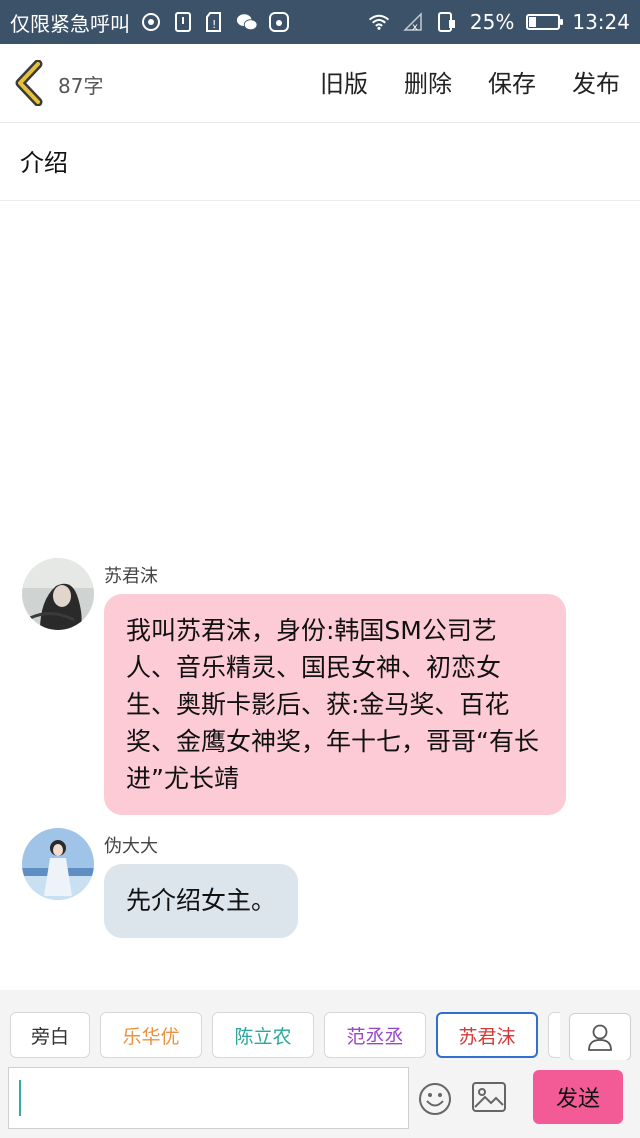  I want to click on title-row: 介绍, so click(320, 162).